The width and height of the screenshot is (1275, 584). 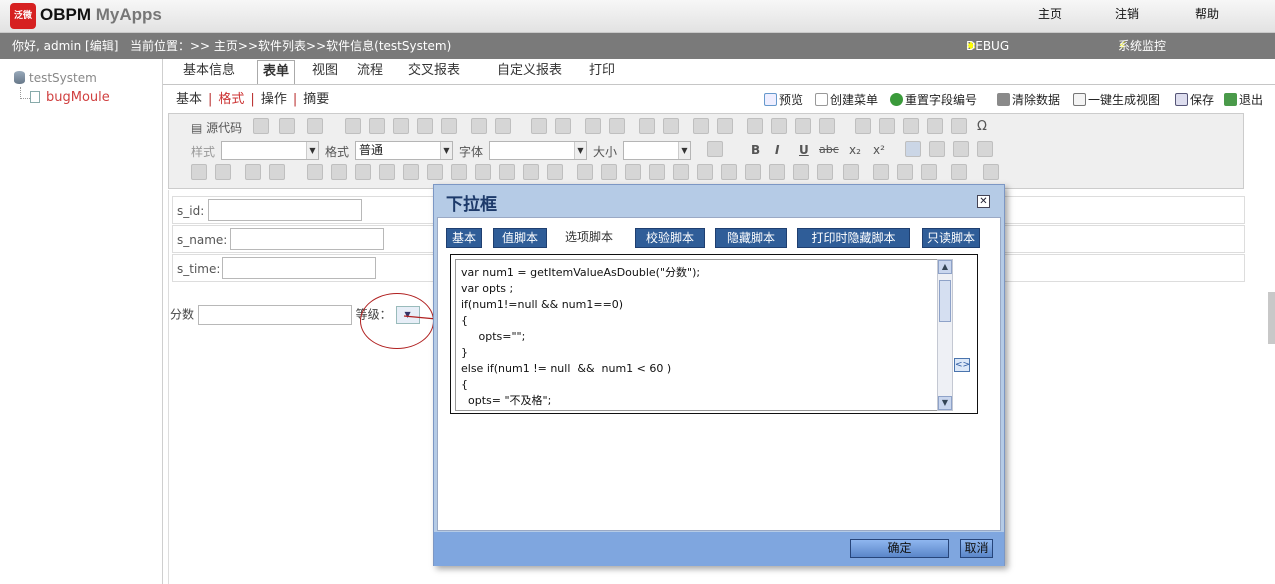 I want to click on horizontal-rule-icon, so click(x=935, y=126).